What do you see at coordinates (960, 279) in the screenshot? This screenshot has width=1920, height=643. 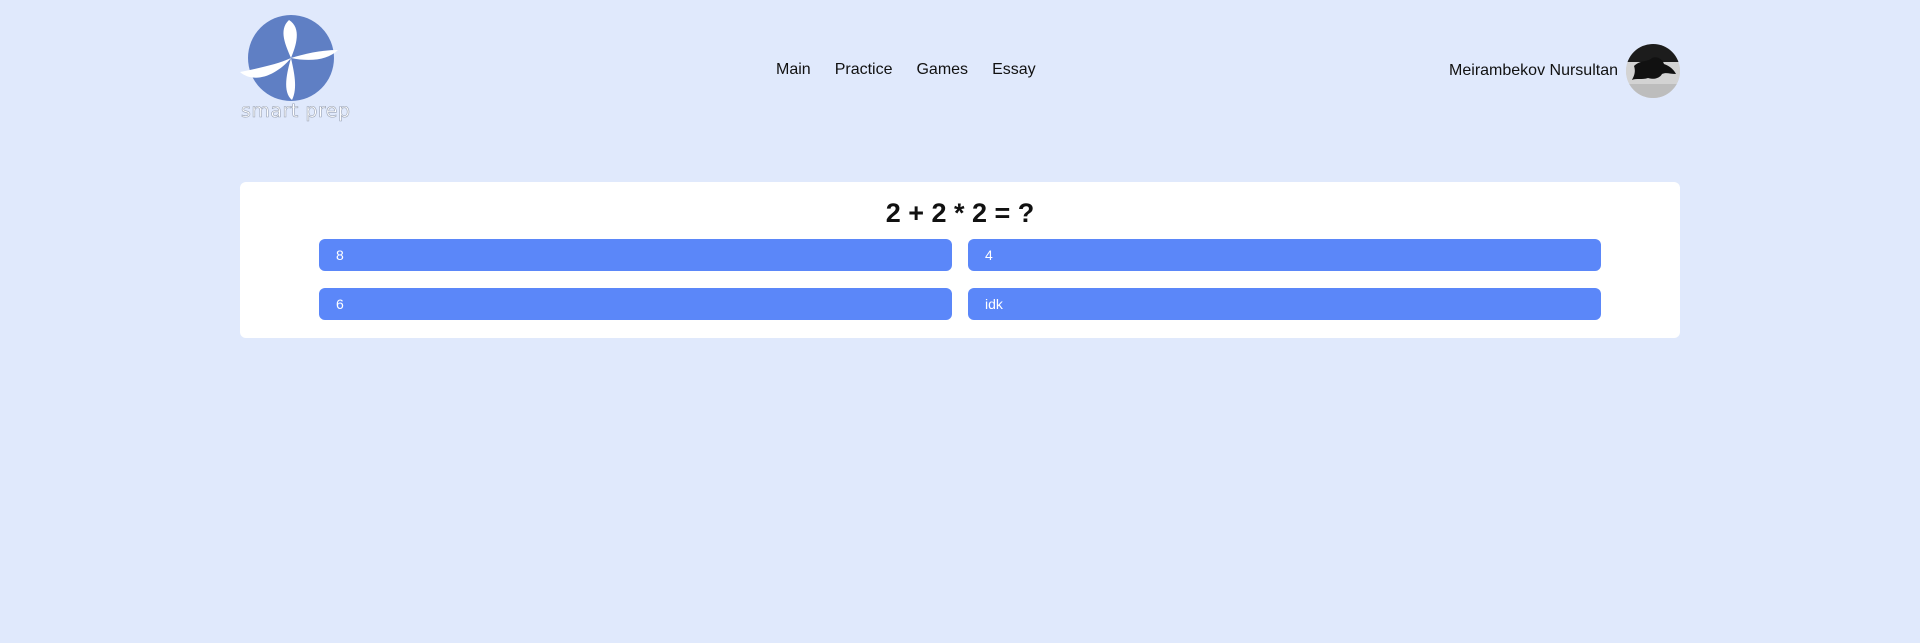 I see `answer-grid: 8 4 6 idk` at bounding box center [960, 279].